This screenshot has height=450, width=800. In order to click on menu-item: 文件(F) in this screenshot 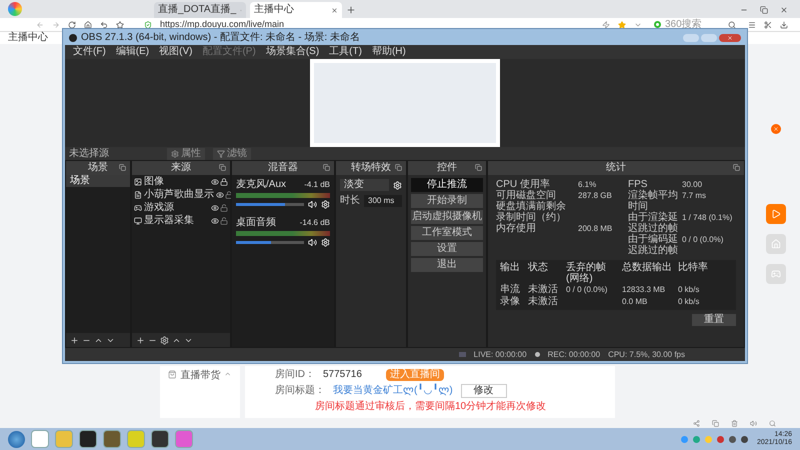, I will do `click(89, 52)`.